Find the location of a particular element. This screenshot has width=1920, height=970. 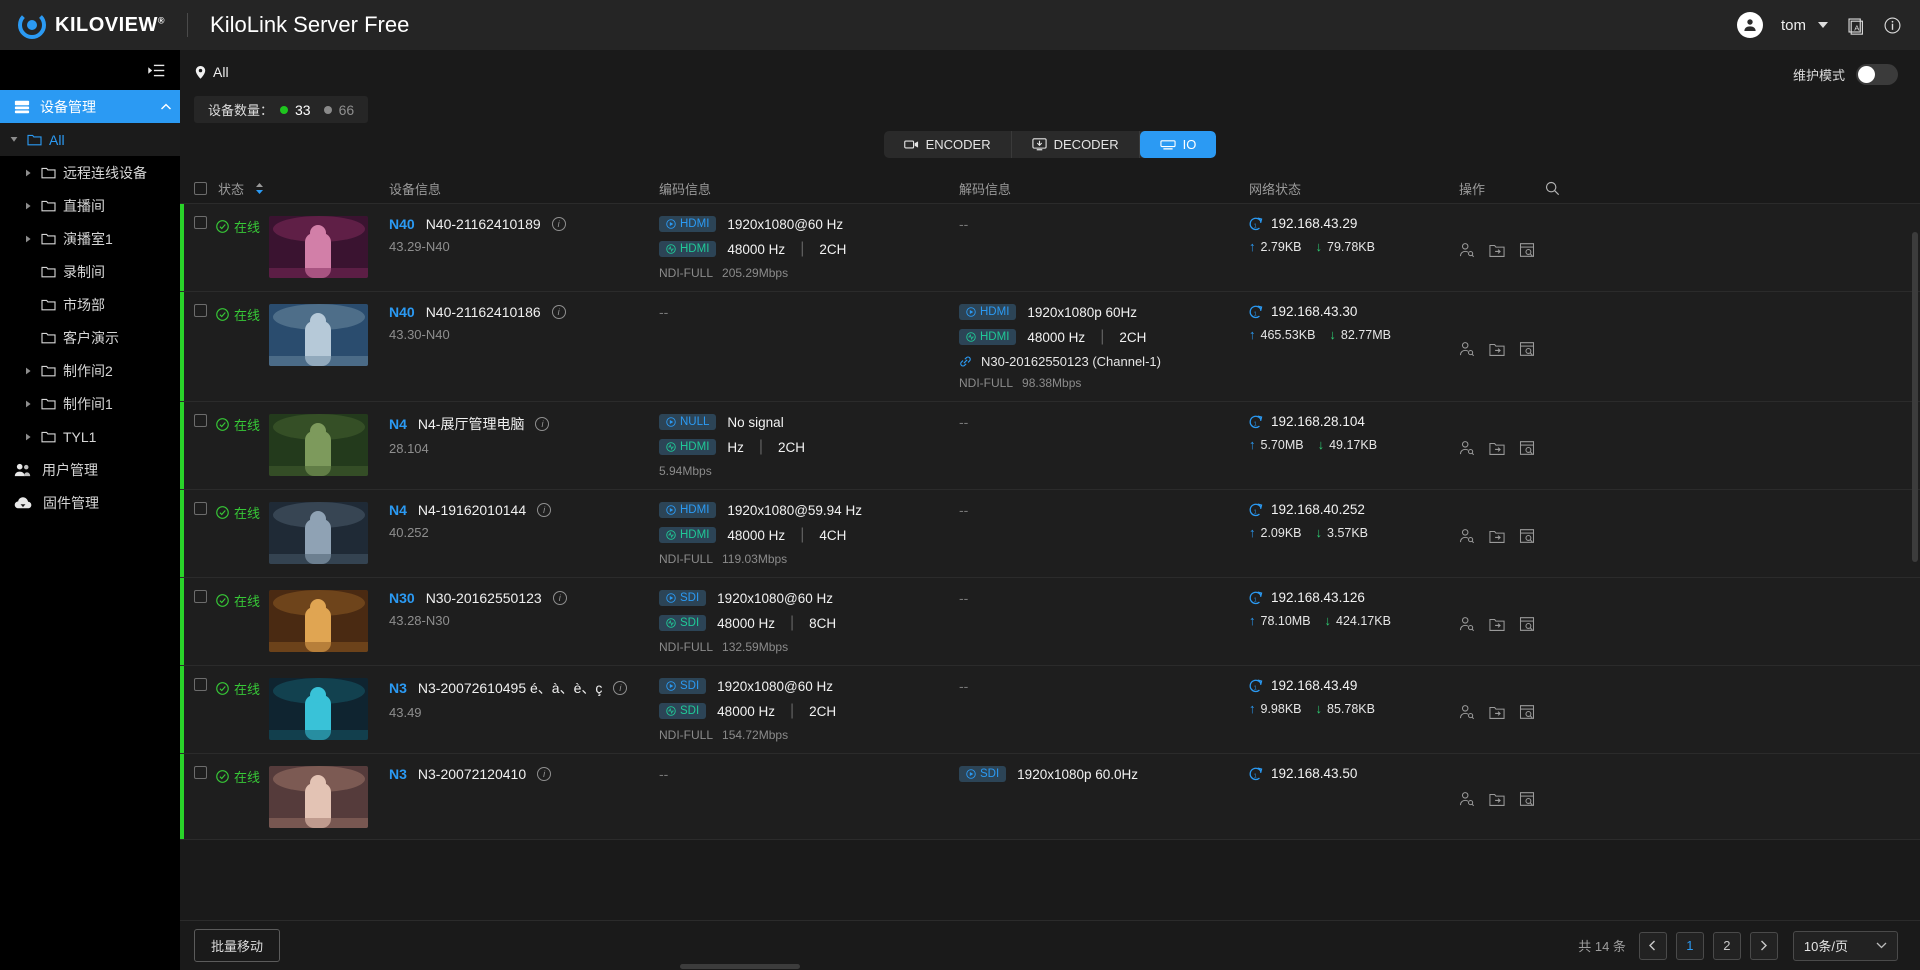

sidebar-section-device-management: 设备管理 is located at coordinates (90, 106).